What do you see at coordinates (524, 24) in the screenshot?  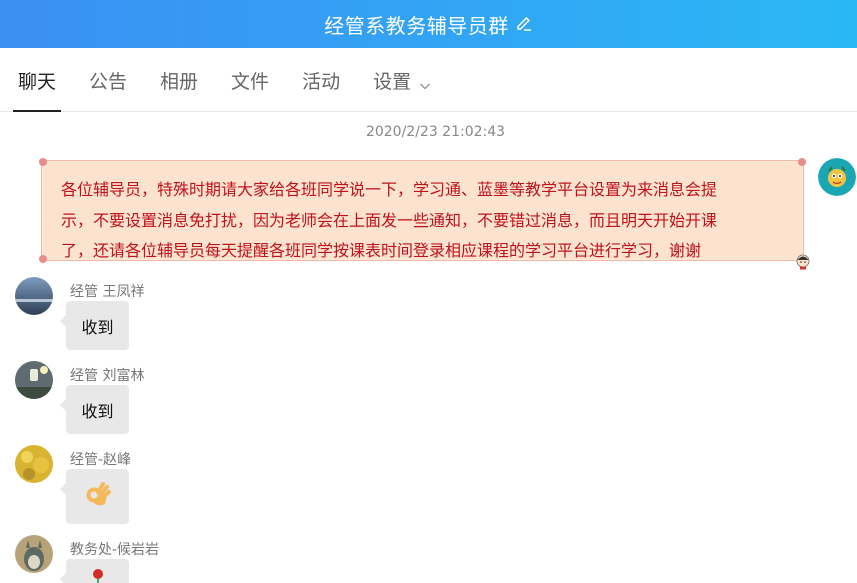 I see `pencil-icon` at bounding box center [524, 24].